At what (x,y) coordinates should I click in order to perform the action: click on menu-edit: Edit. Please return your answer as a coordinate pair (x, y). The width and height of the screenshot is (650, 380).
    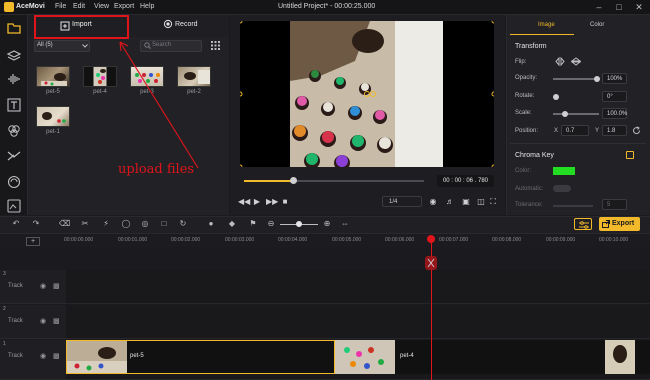
    Looking at the image, I should click on (79, 6).